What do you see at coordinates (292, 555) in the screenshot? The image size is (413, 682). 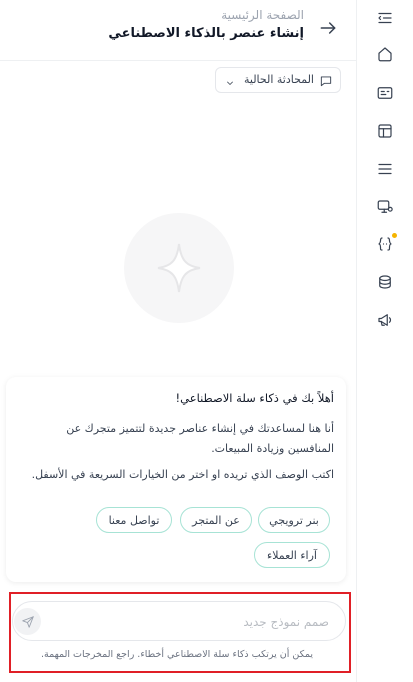 I see `quick-option-customer-reviews: آراء العملاء` at bounding box center [292, 555].